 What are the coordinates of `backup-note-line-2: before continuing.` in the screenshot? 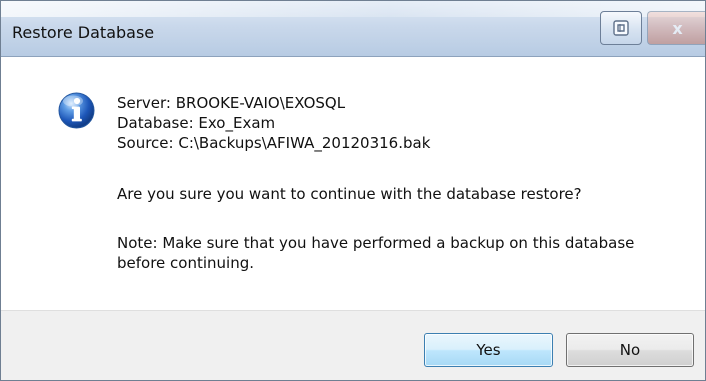 It's located at (185, 263).